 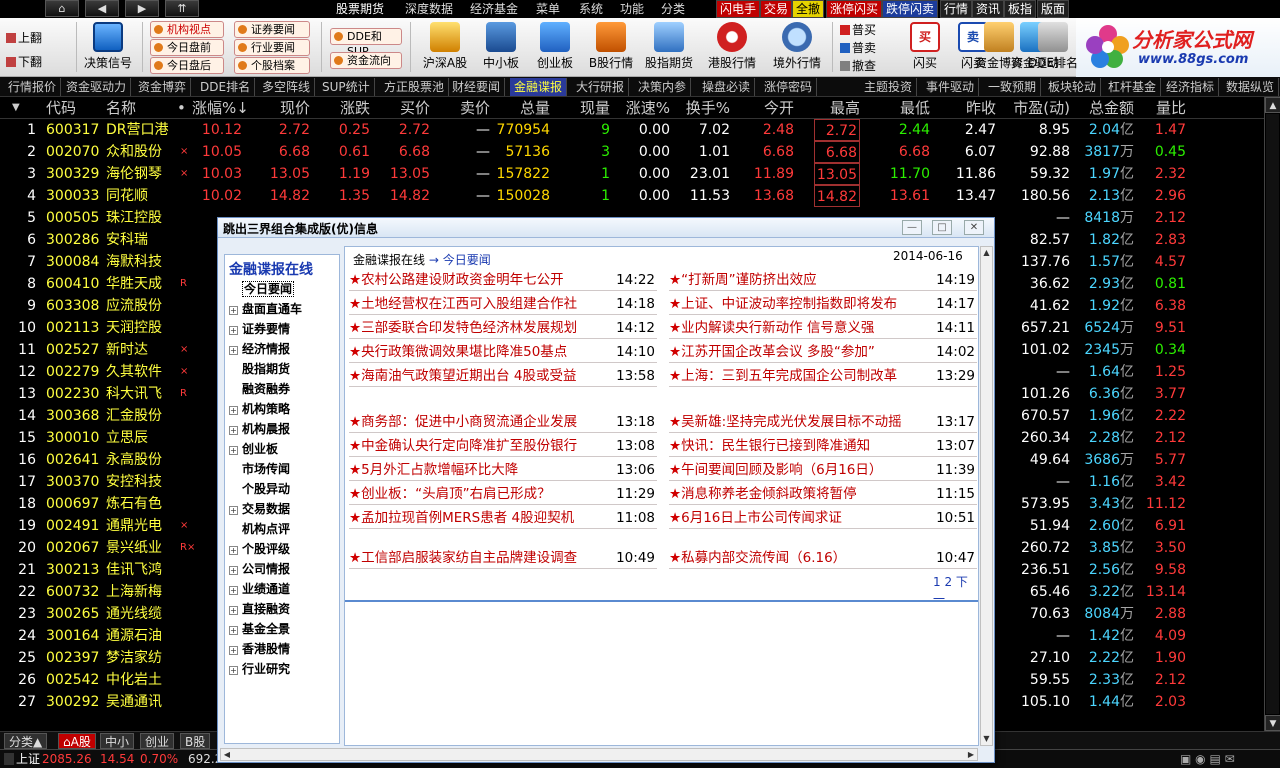 I want to click on popup-scroll-up-icon: ▲, so click(x=986, y=253).